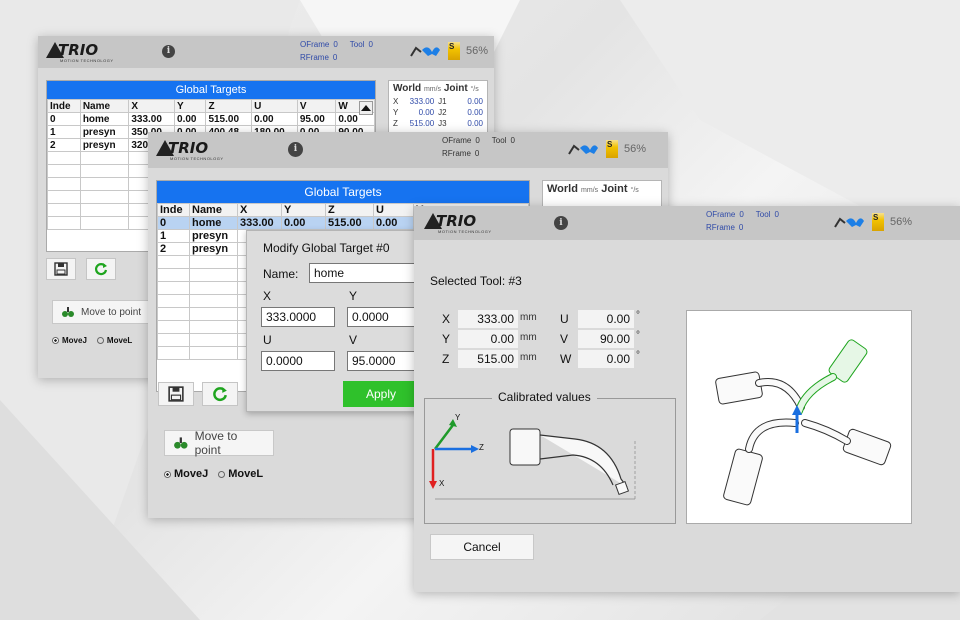 The height and width of the screenshot is (620, 960). I want to click on tool-y-value: 0.00, so click(488, 339).